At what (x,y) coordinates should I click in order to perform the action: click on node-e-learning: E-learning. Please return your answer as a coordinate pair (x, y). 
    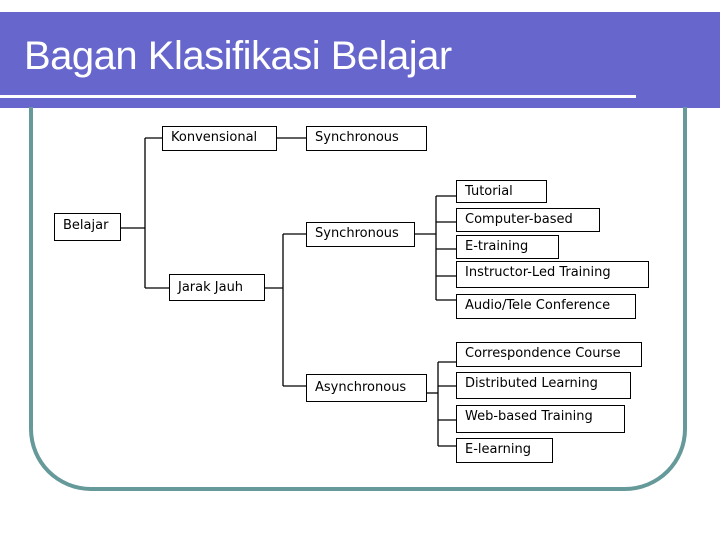
    Looking at the image, I should click on (504, 450).